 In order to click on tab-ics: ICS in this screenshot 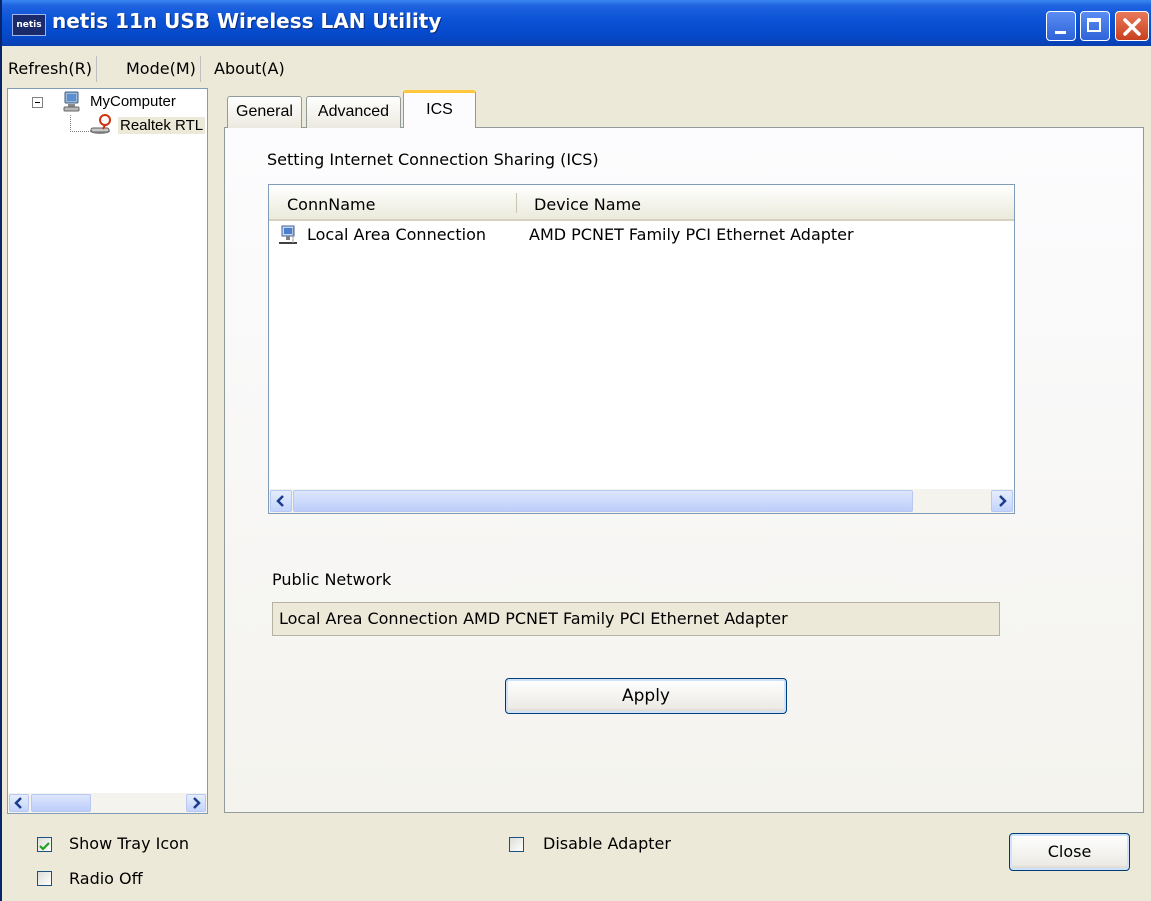, I will do `click(439, 109)`.